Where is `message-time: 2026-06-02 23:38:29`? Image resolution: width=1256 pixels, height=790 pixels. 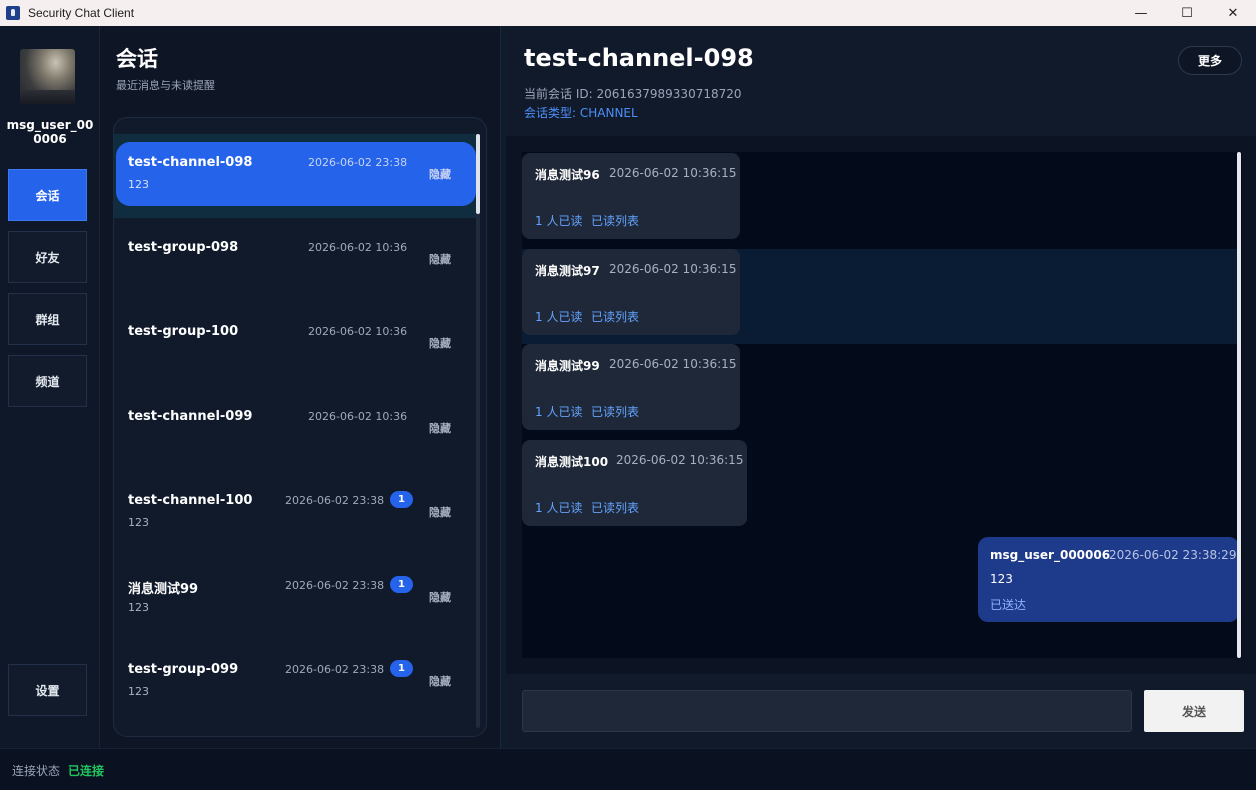 message-time: 2026-06-02 23:38:29 is located at coordinates (1173, 555).